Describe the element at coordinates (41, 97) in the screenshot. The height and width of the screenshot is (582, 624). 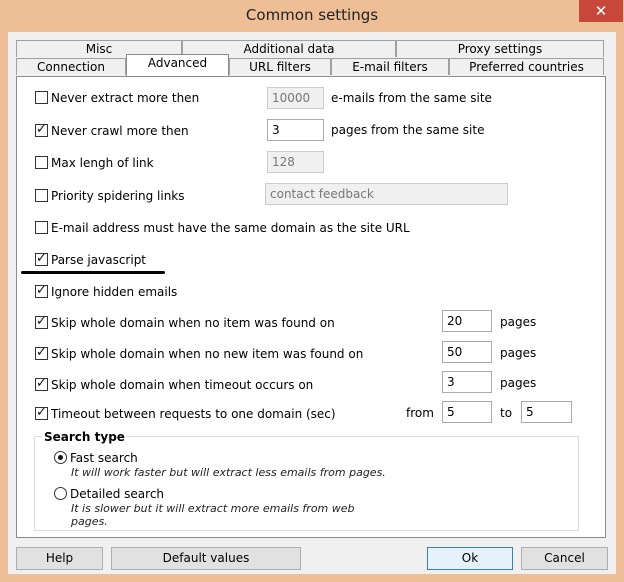
I see `never-extract-checkbox` at that location.